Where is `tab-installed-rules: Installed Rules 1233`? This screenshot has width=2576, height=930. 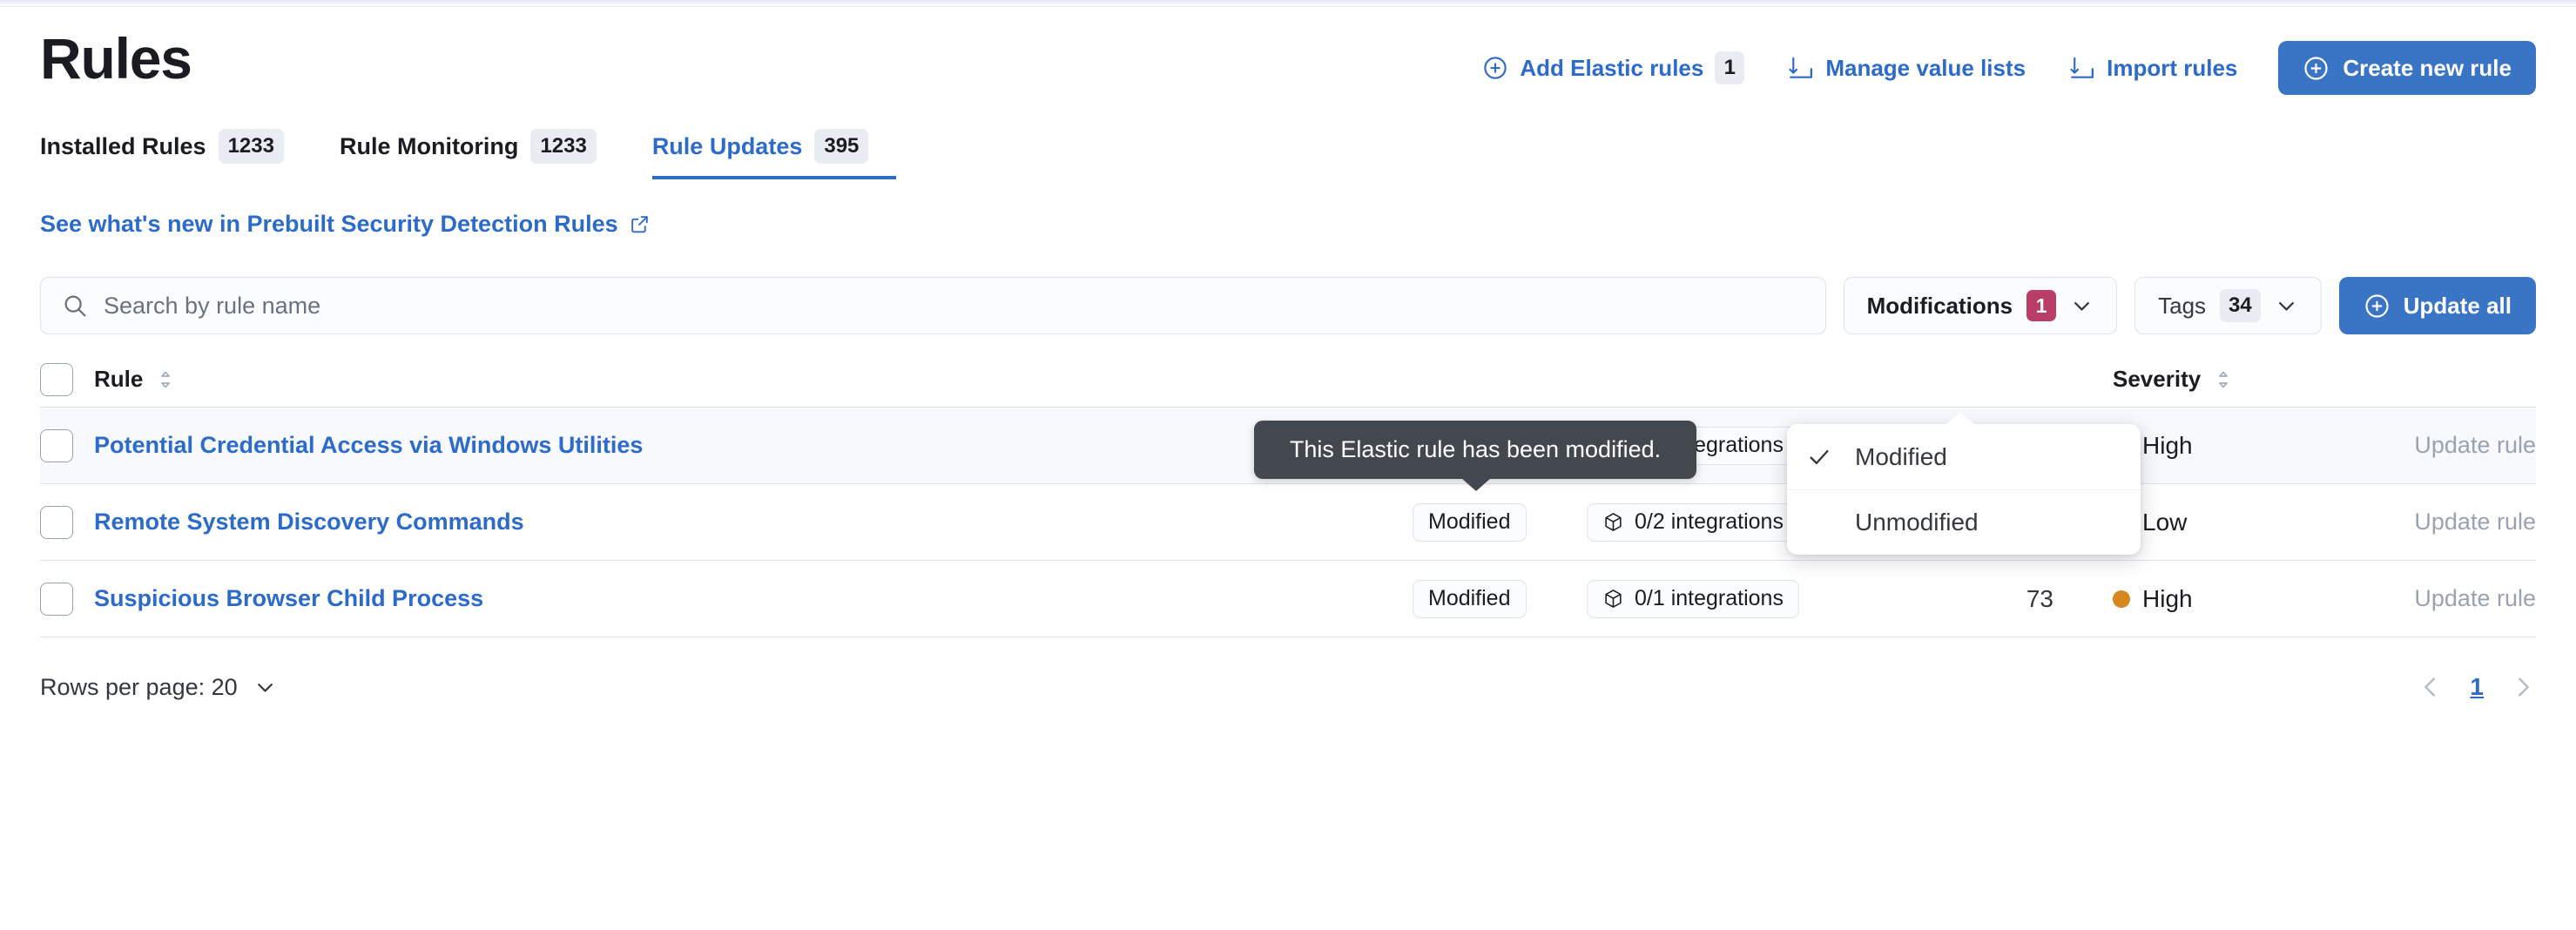 tab-installed-rules: Installed Rules 1233 is located at coordinates (176, 148).